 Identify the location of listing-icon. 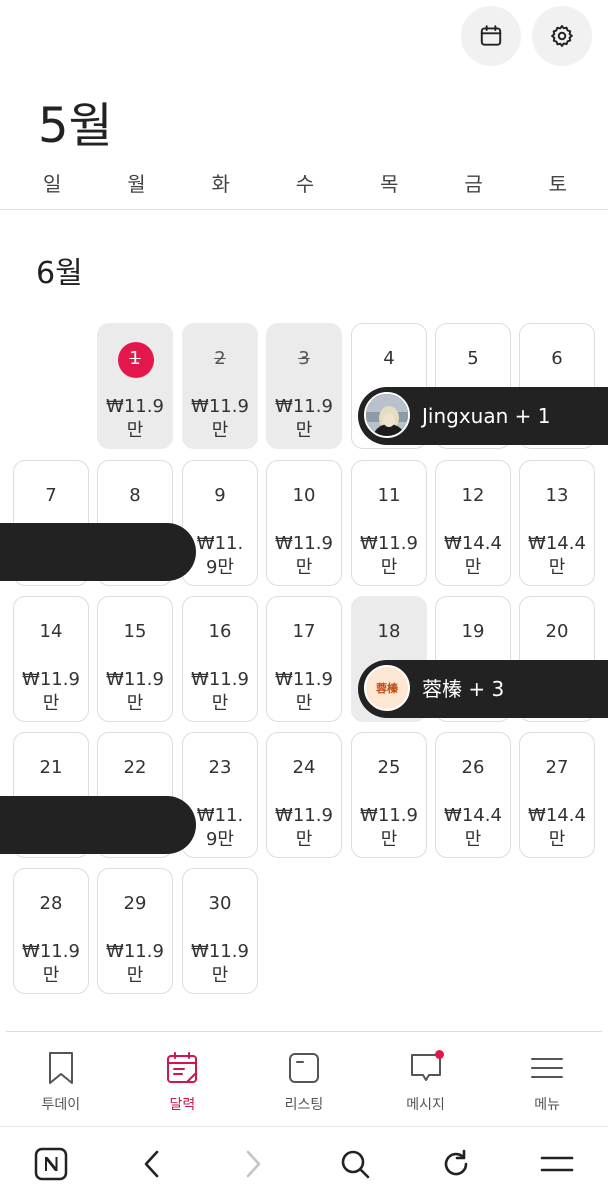
(303, 1068).